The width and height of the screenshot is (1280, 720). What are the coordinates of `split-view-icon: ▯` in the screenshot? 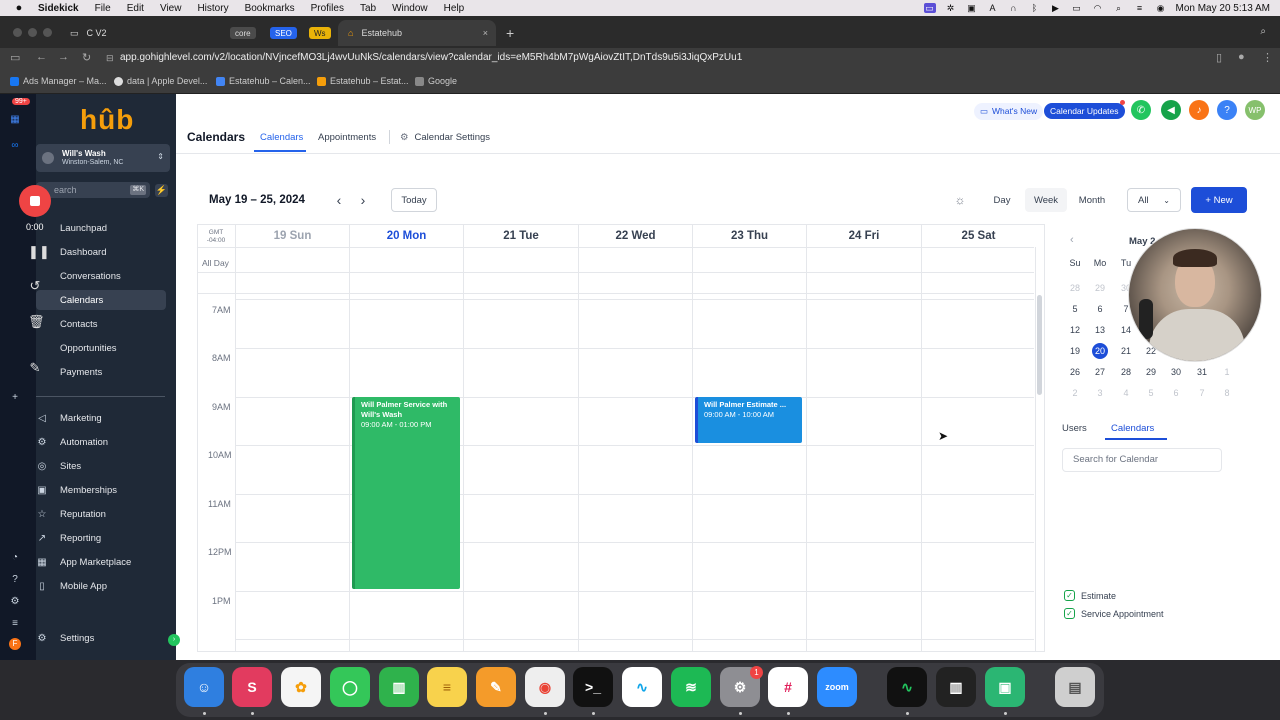 It's located at (1219, 57).